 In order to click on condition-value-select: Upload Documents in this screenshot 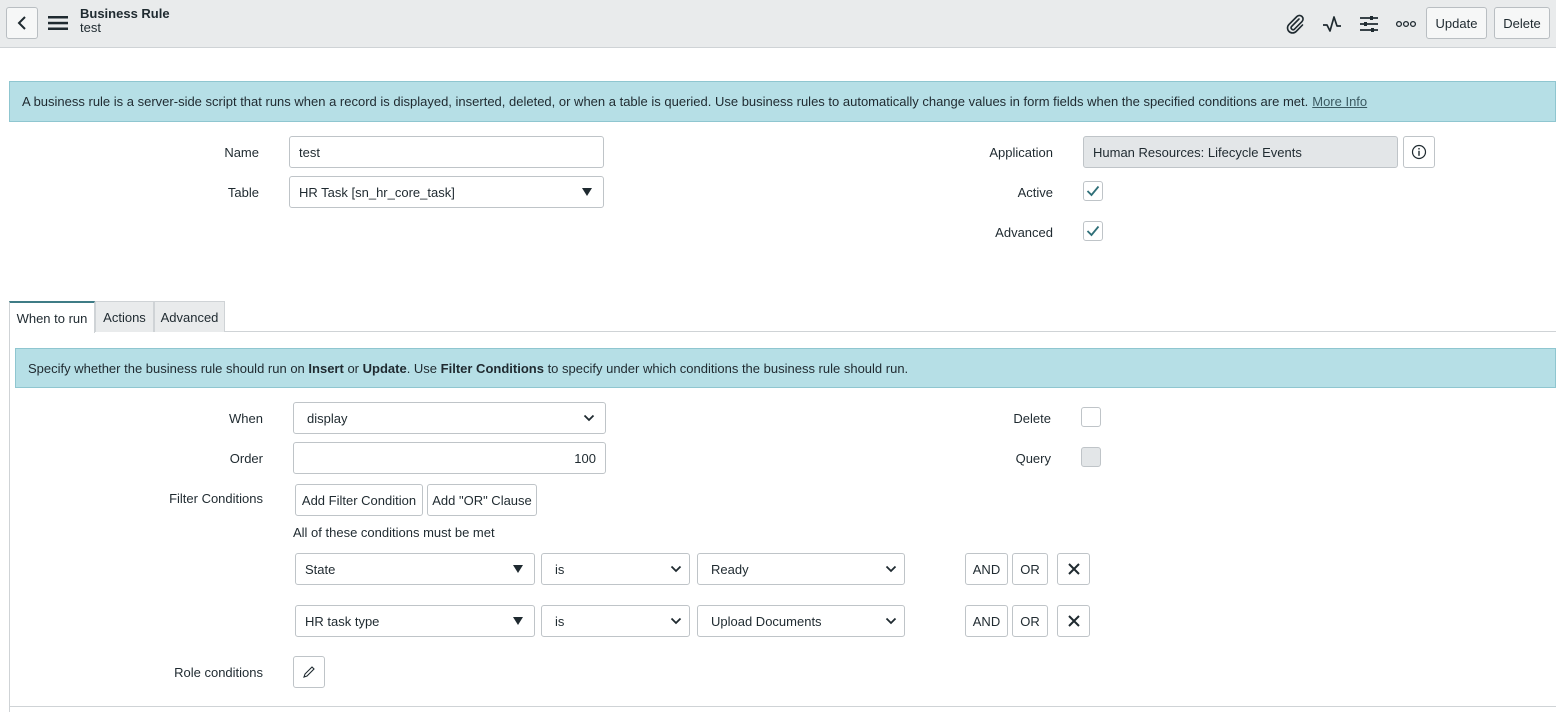, I will do `click(801, 621)`.